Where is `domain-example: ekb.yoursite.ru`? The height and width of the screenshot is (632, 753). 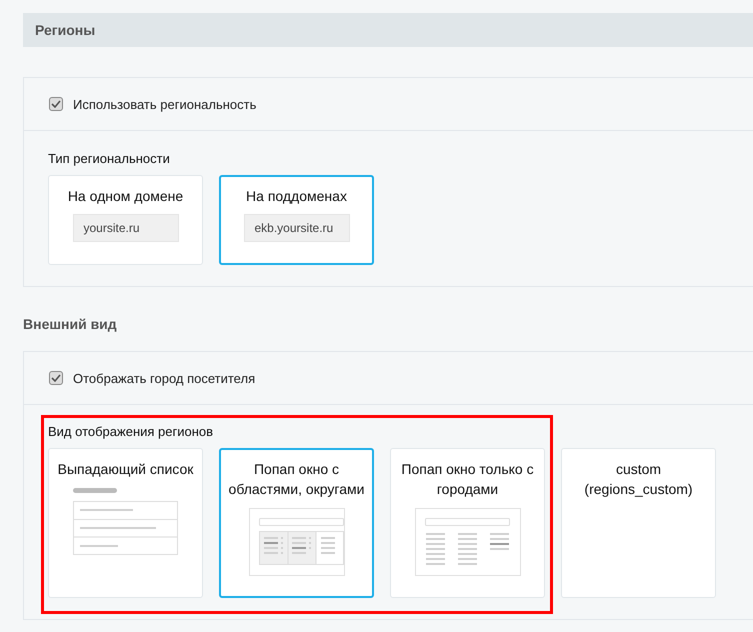
domain-example: ekb.yoursite.ru is located at coordinates (297, 228).